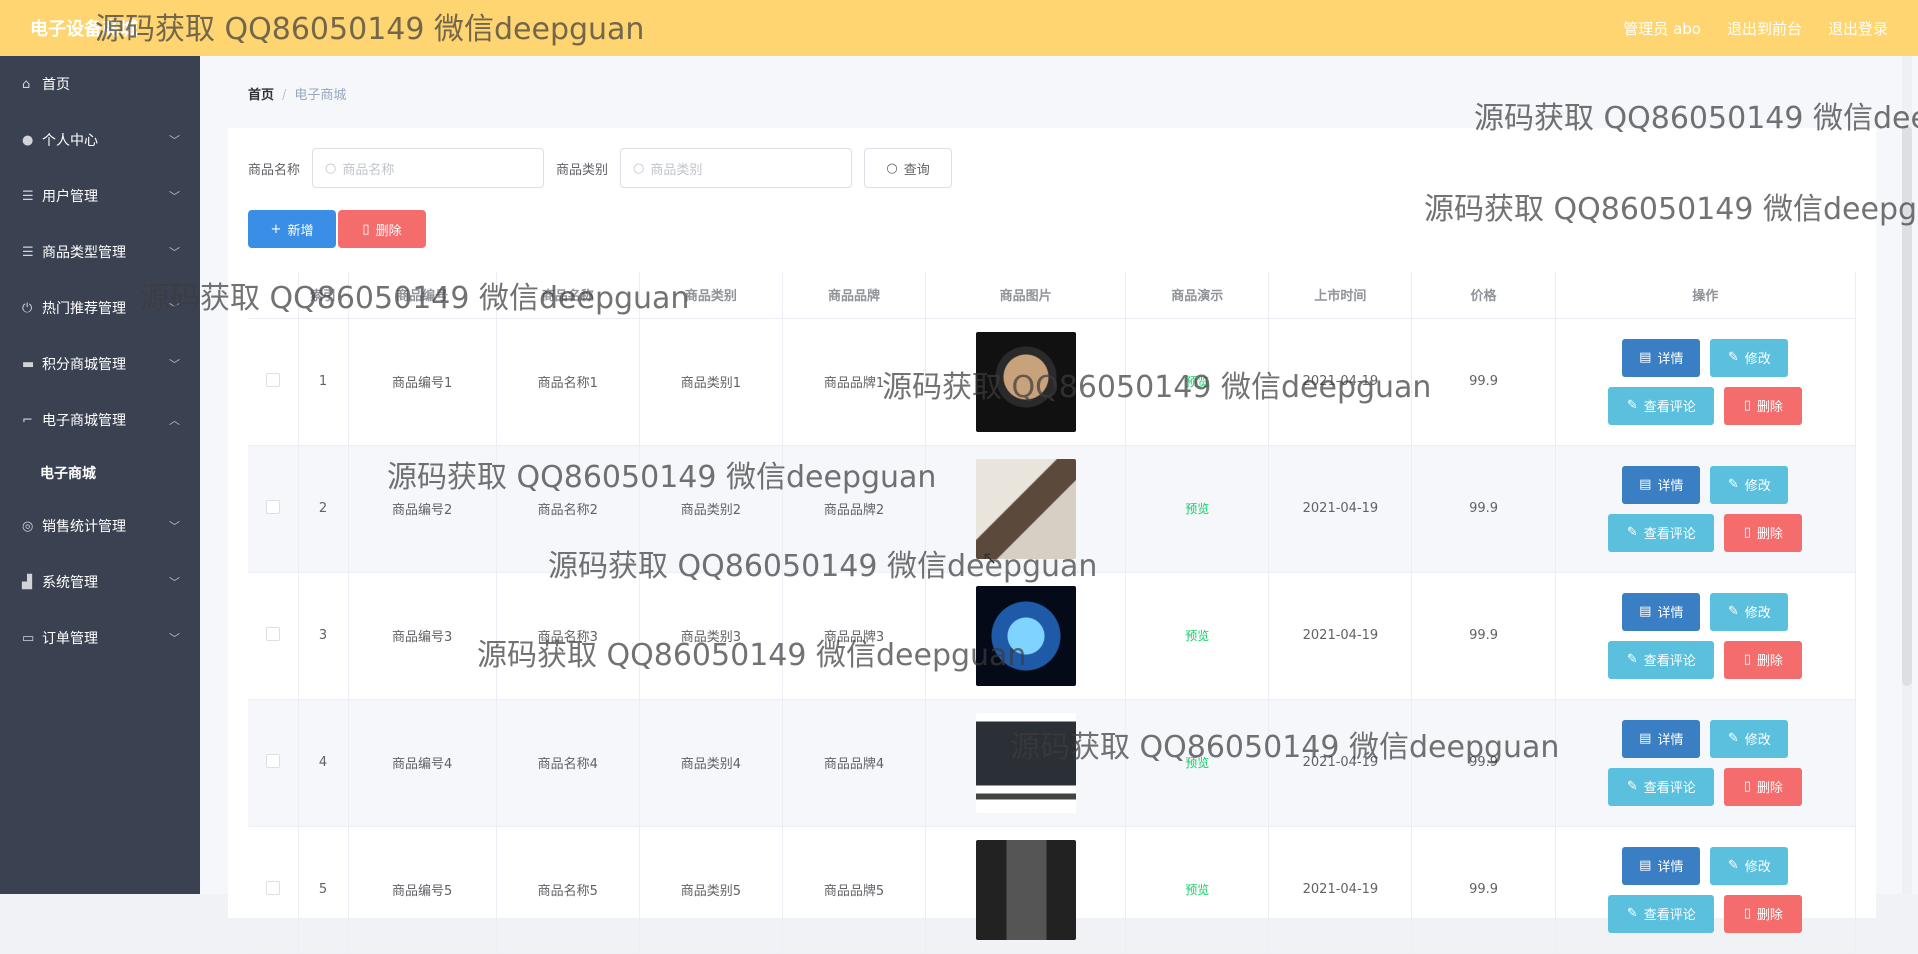 The image size is (1918, 954). I want to click on sidebar-item-personal: ● 个人中心 ﹀, so click(100, 140).